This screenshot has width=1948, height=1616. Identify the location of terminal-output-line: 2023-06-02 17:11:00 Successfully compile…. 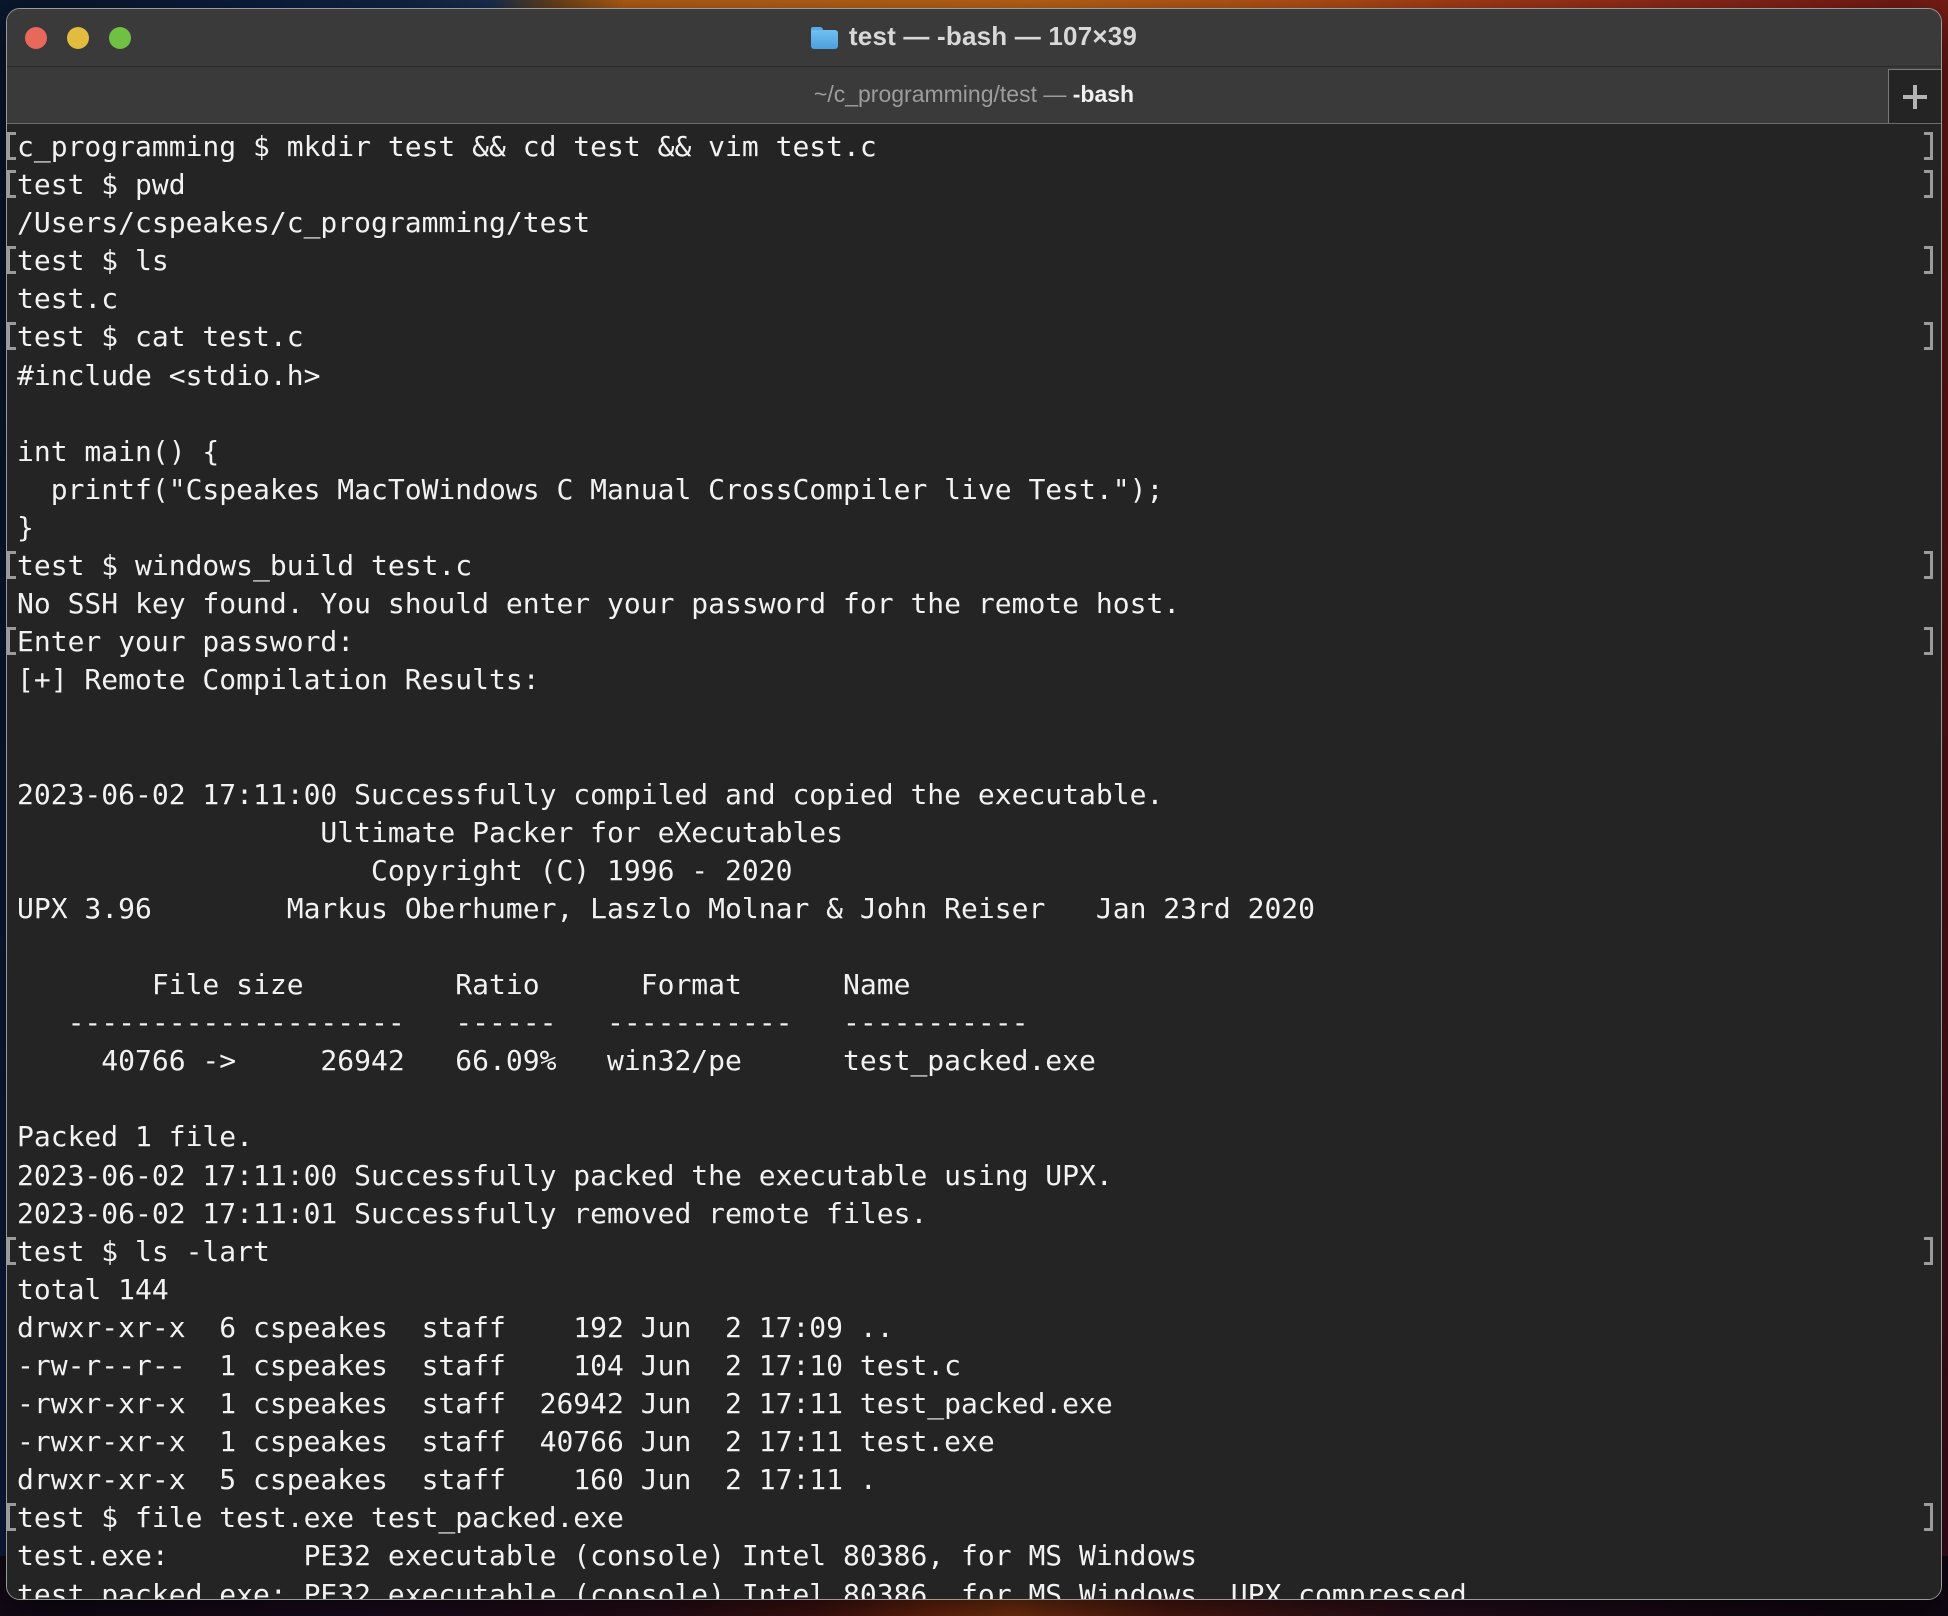
(974, 795).